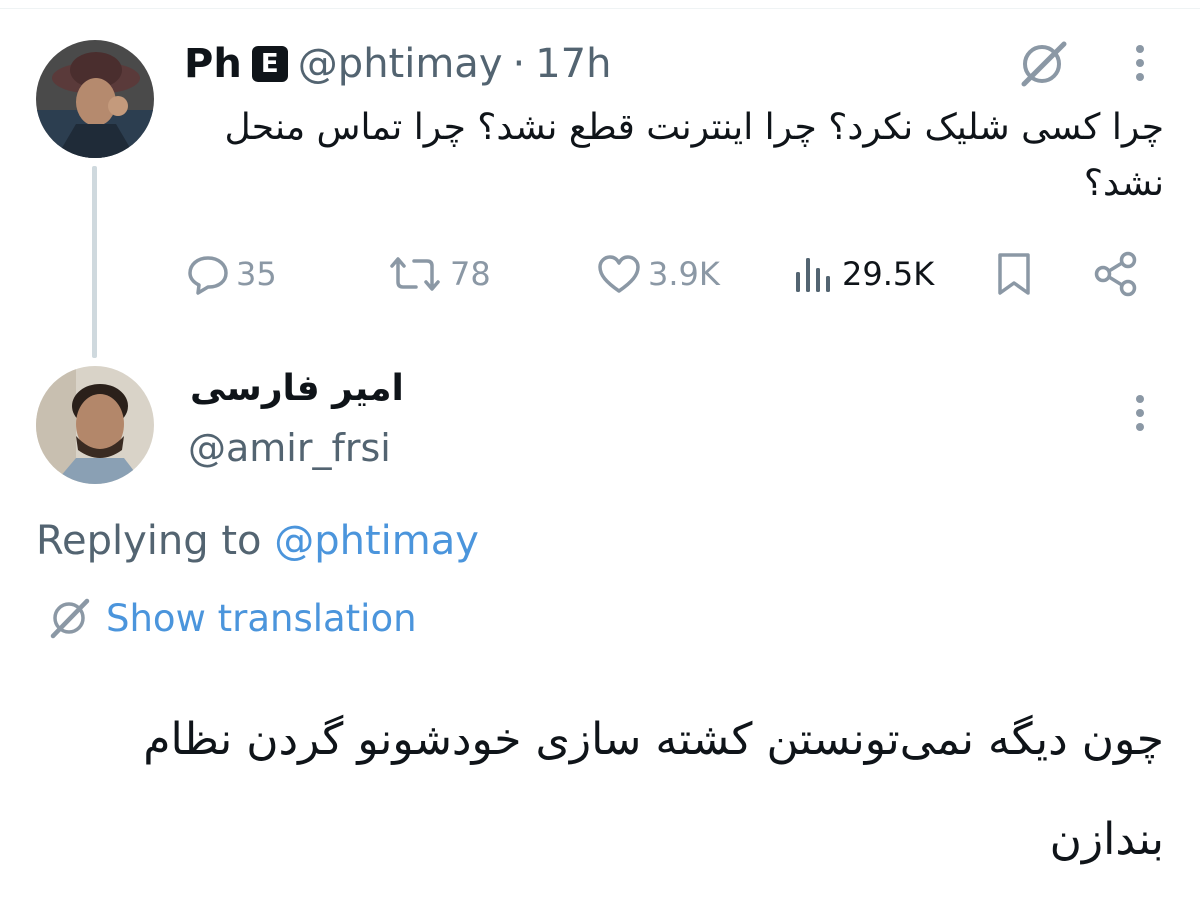 The width and height of the screenshot is (1200, 906). I want to click on replying-to: Replying to @phtimay, so click(257, 541).